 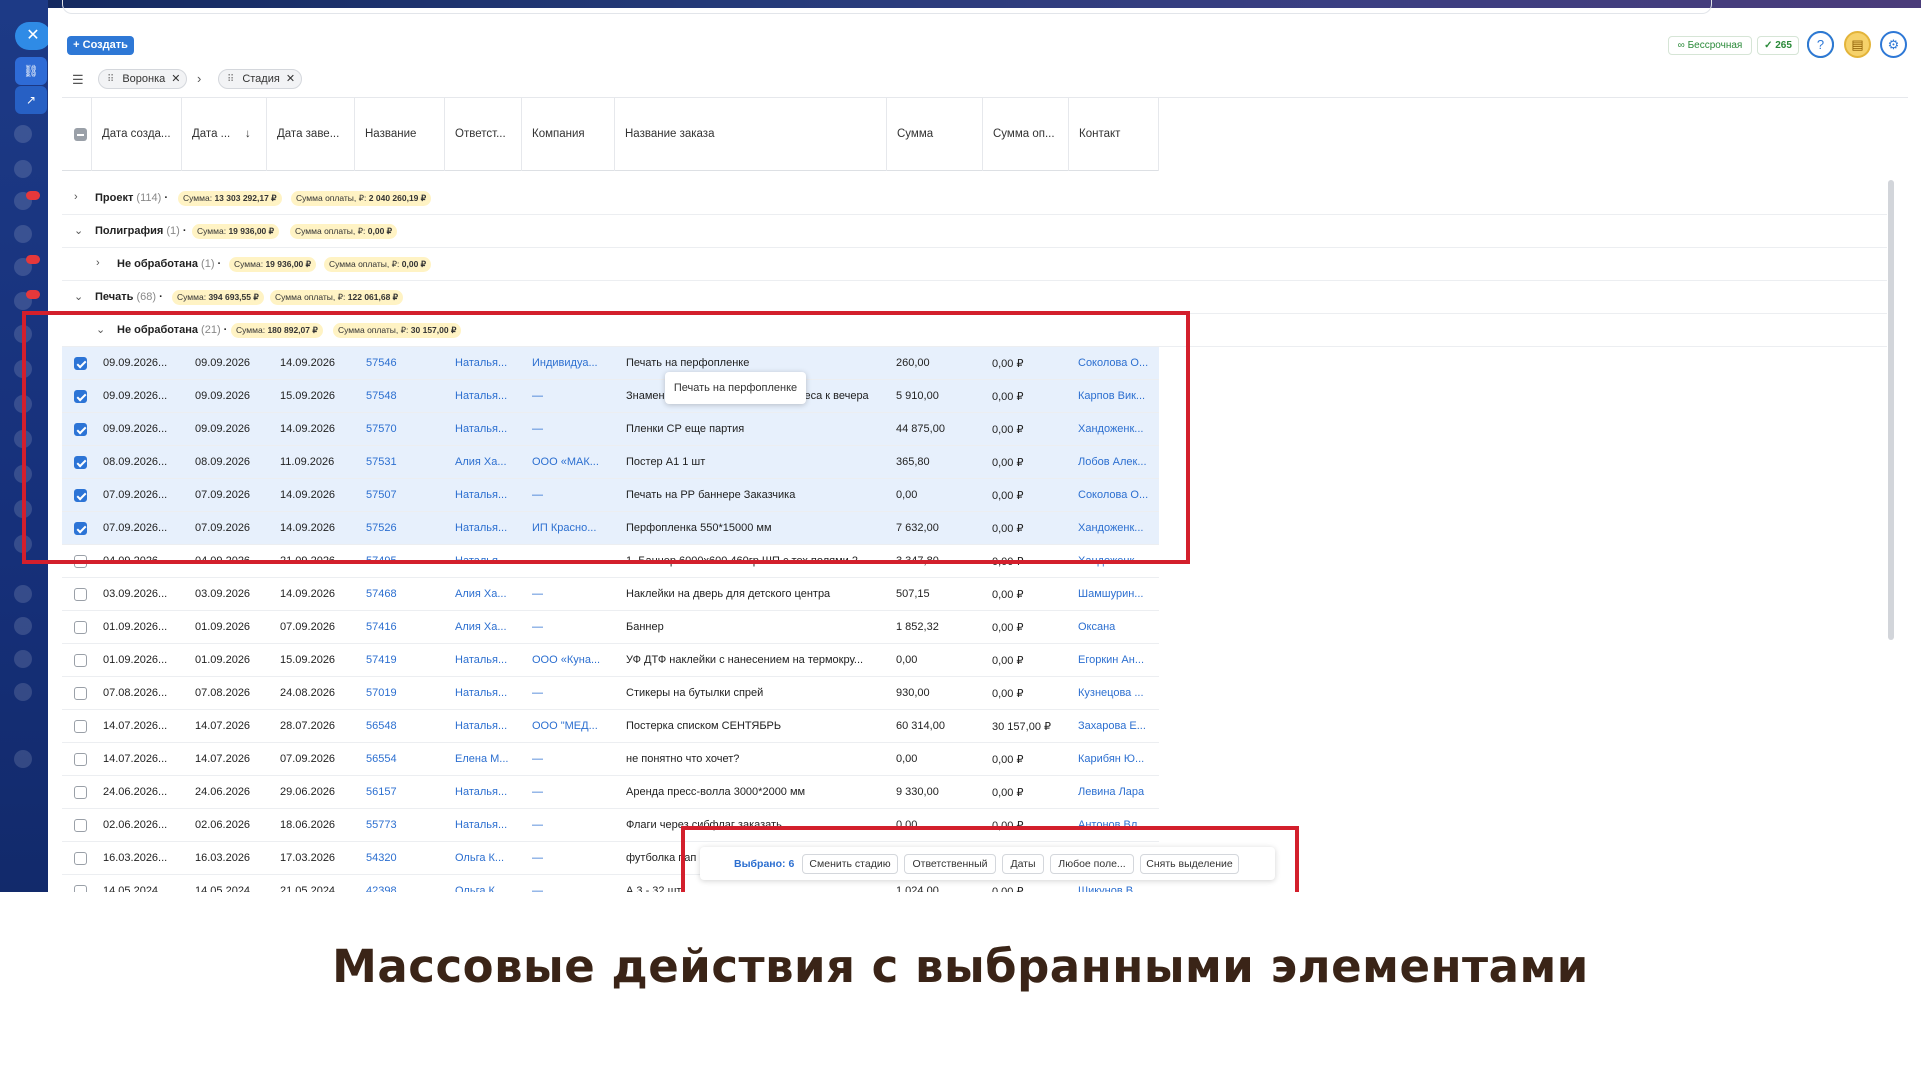 What do you see at coordinates (406, 594) in the screenshot?
I see `cell-id: 57468` at bounding box center [406, 594].